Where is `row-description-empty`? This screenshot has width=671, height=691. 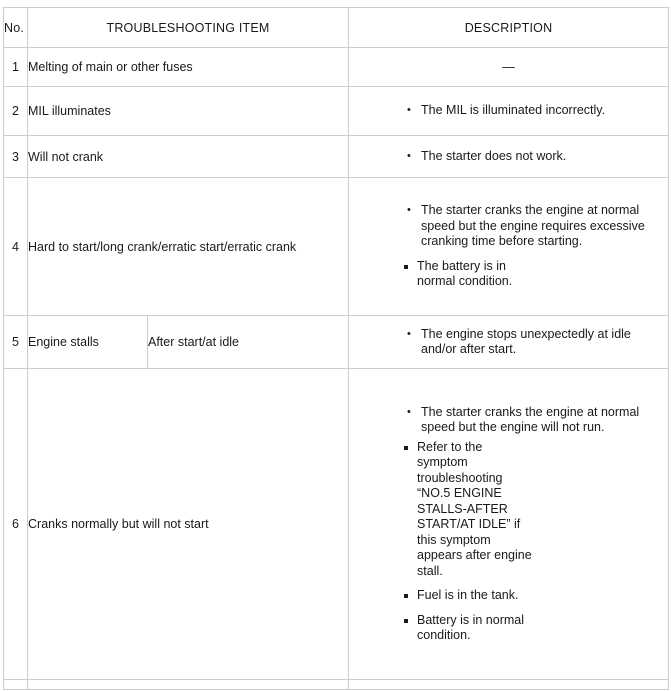 row-description-empty is located at coordinates (509, 684).